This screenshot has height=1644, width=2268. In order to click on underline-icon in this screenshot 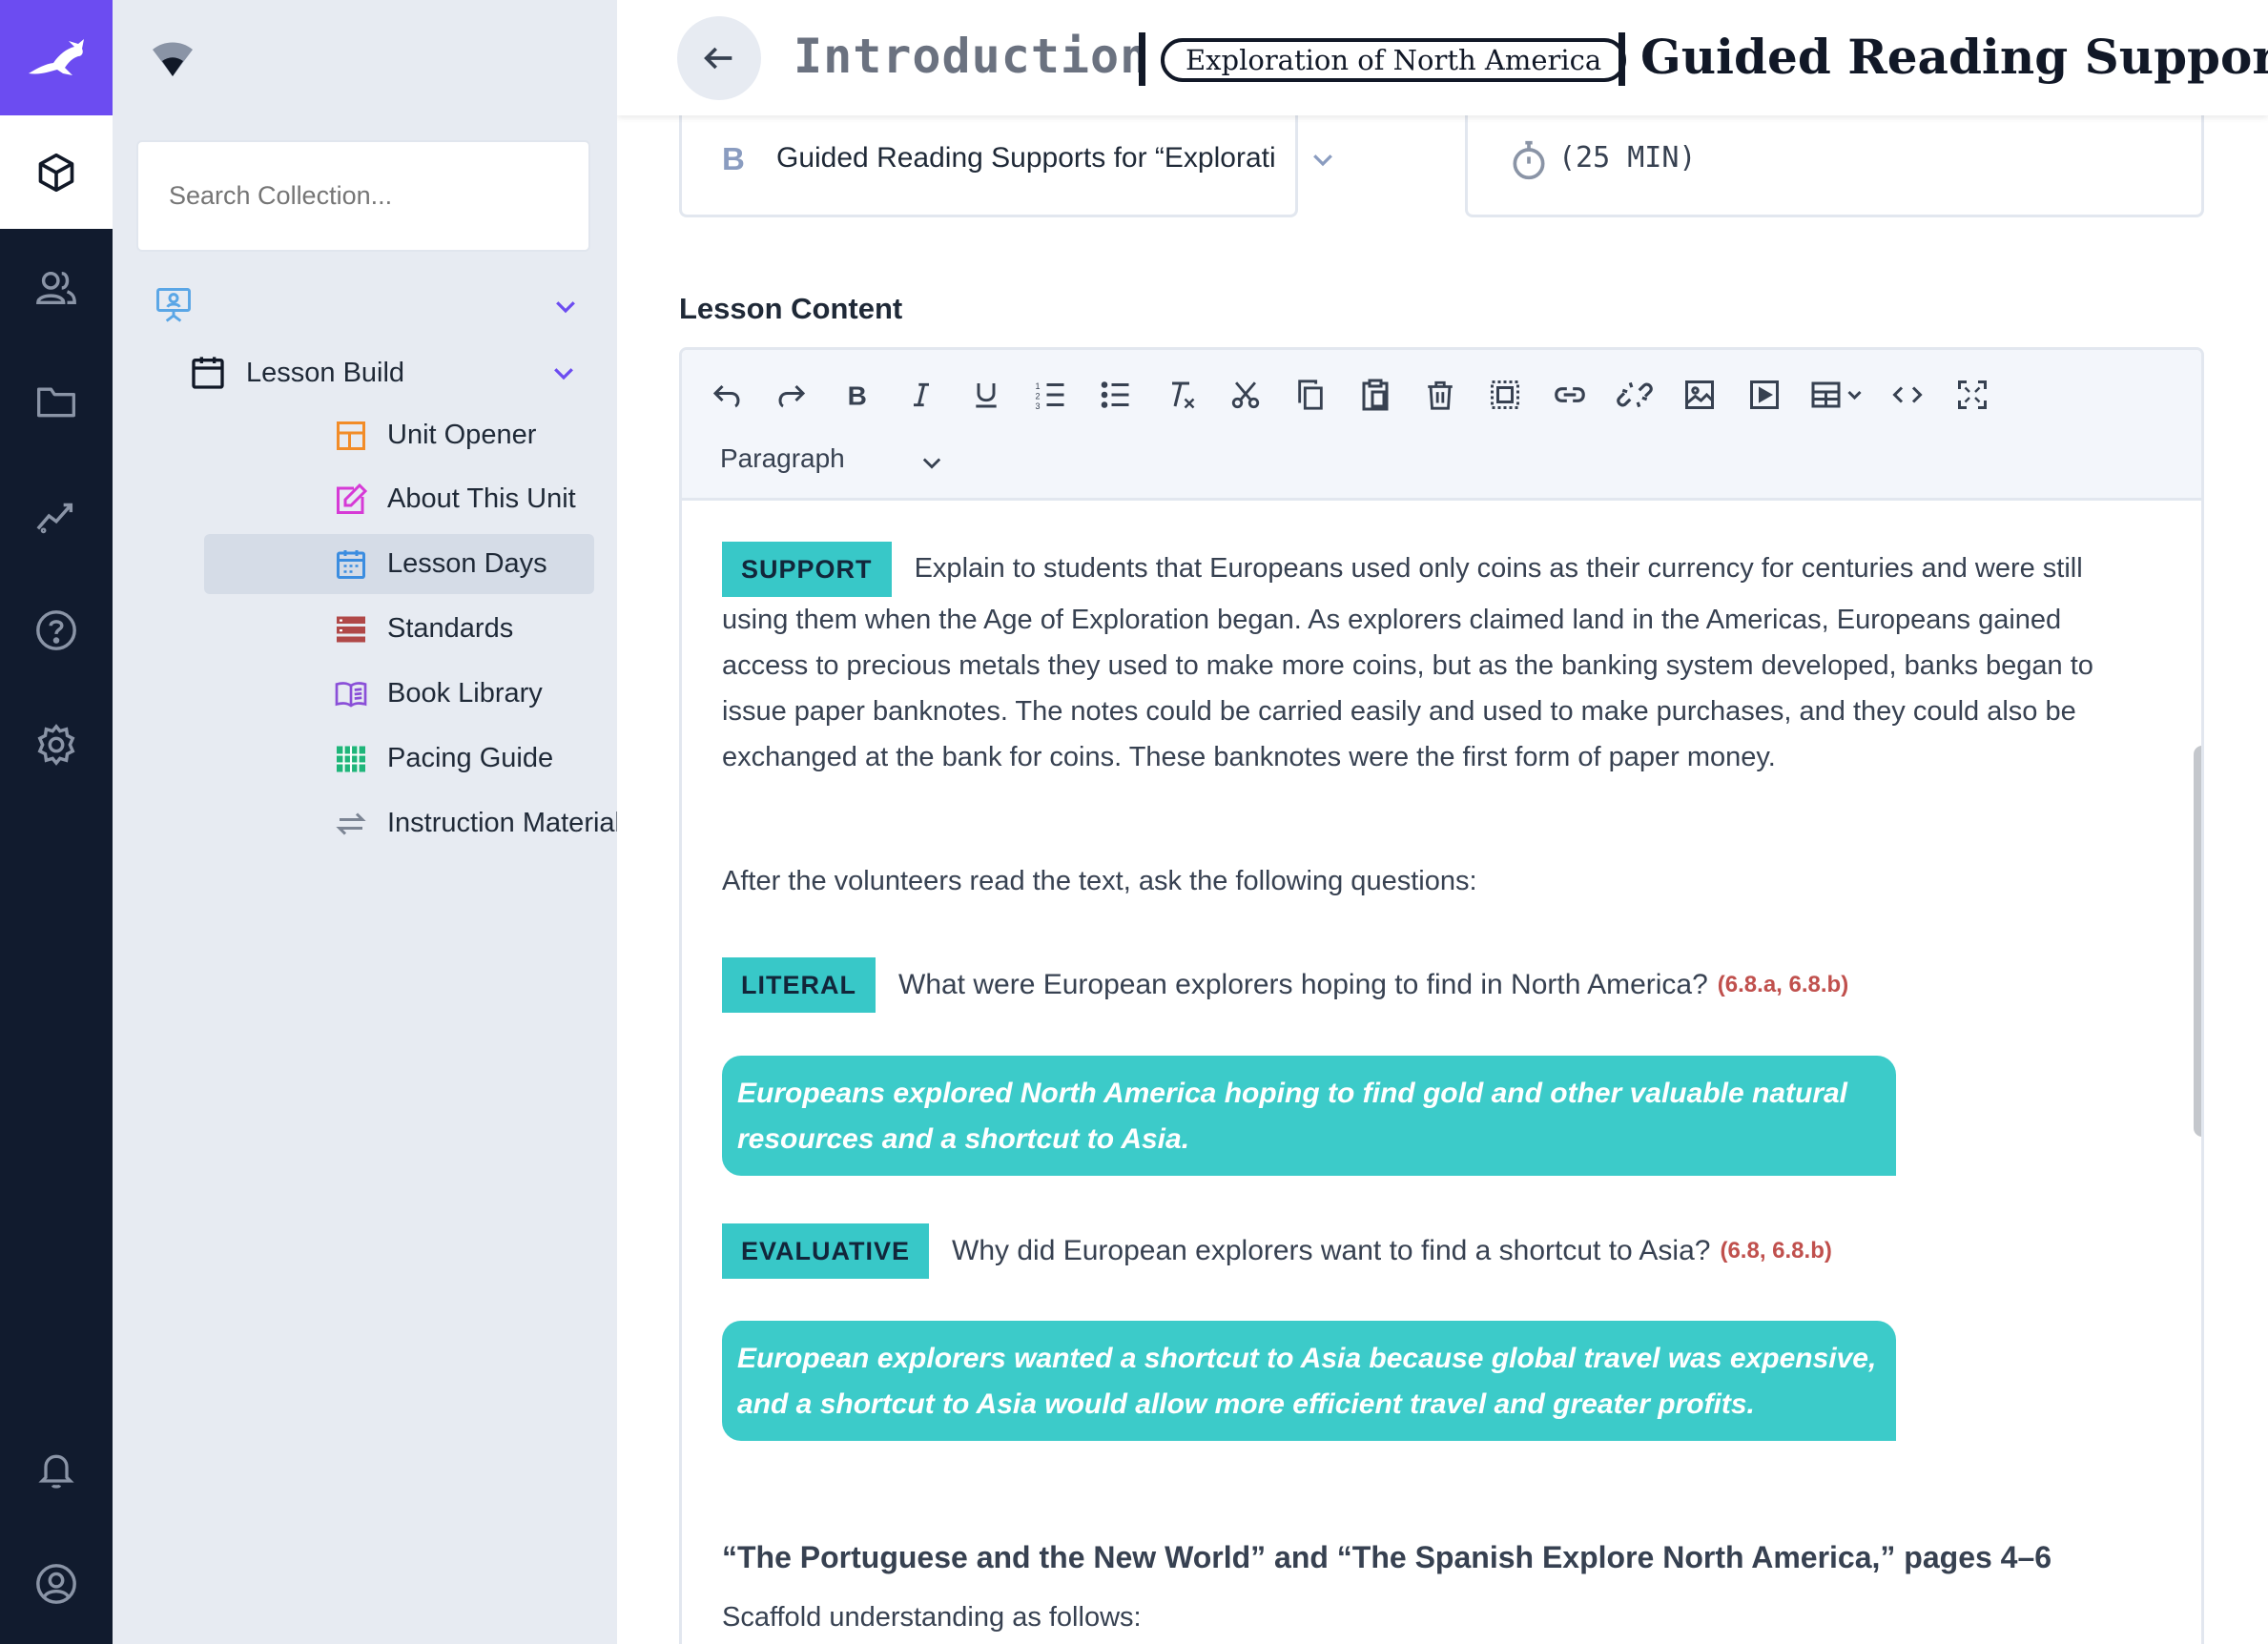, I will do `click(987, 395)`.